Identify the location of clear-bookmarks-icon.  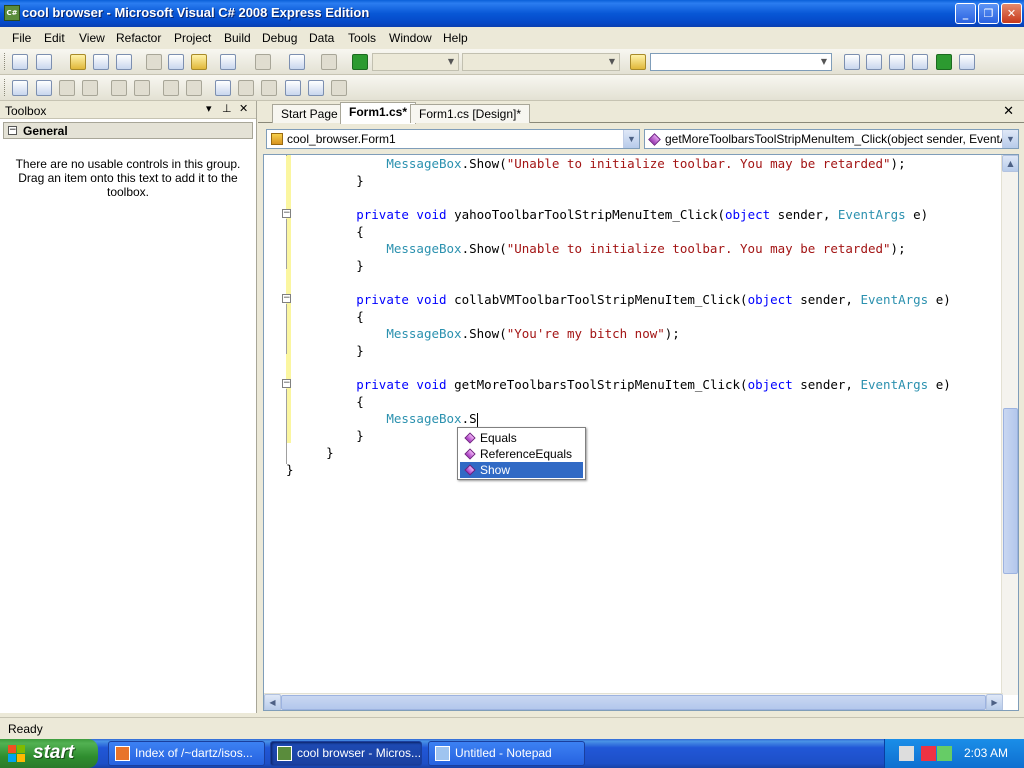
(339, 88).